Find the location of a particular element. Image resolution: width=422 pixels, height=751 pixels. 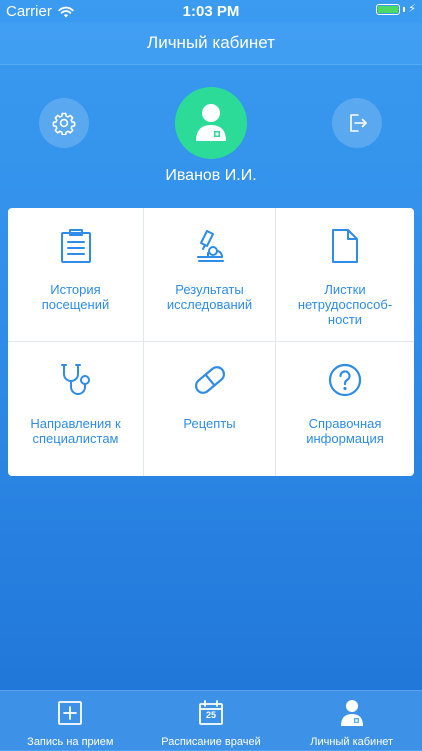

status-time: 1:03 PM is located at coordinates (211, 11).